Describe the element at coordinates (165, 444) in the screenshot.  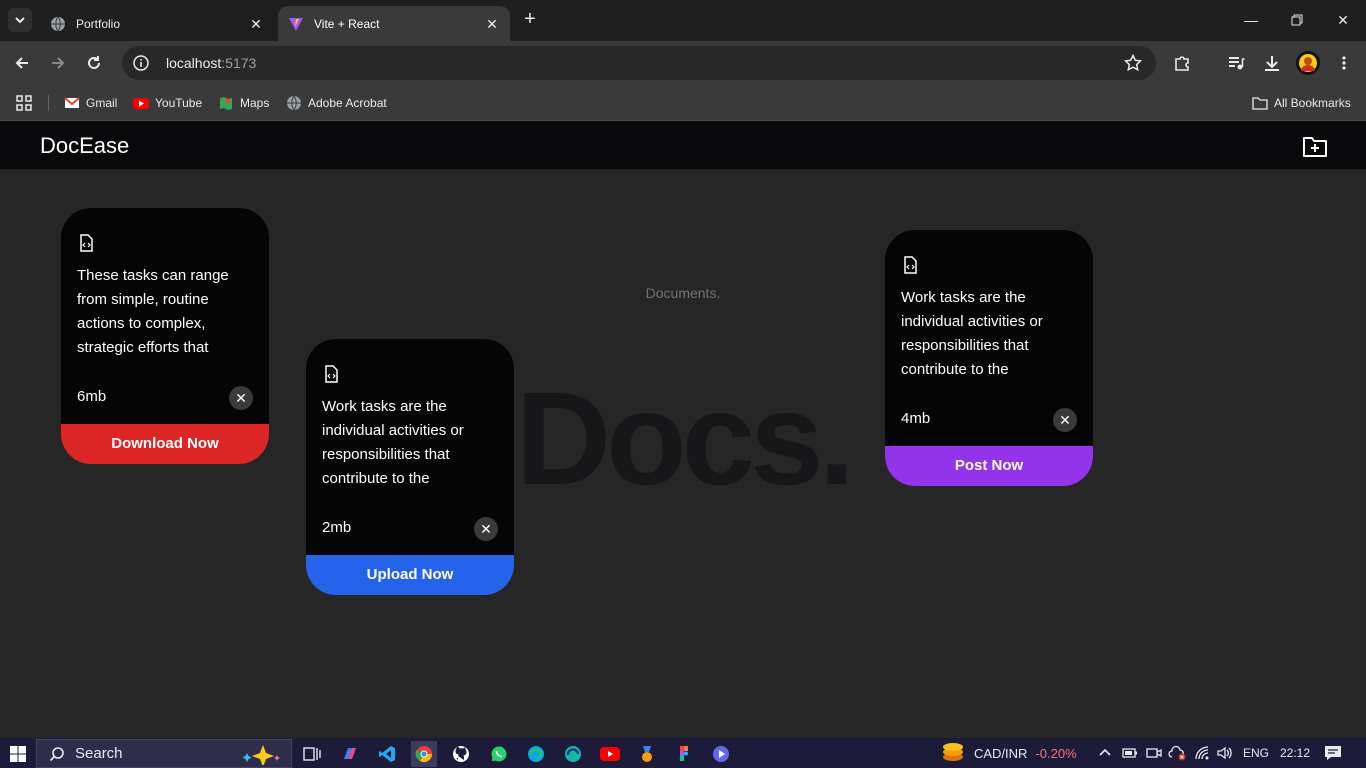
I see `download-now-button: Download Now` at that location.